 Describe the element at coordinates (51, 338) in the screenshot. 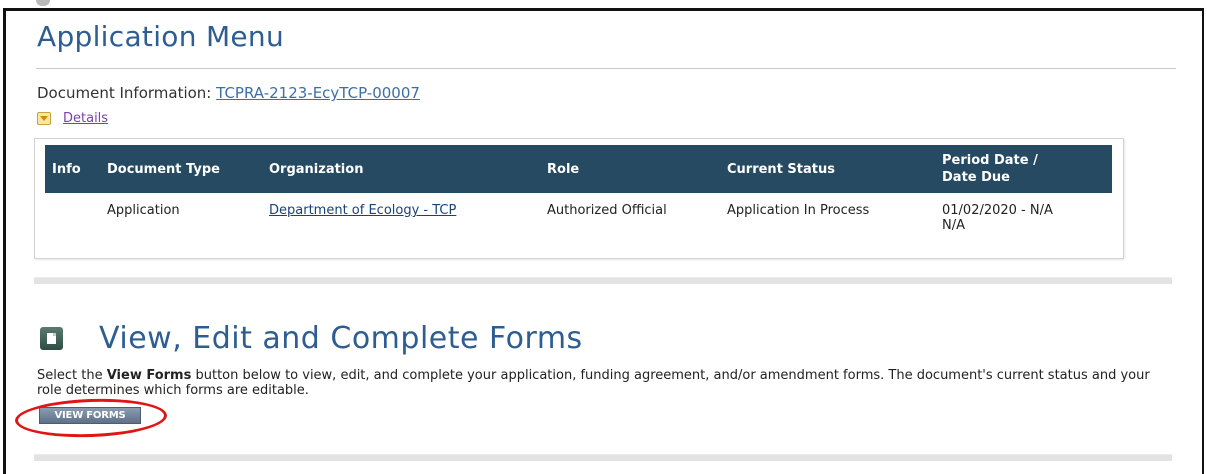

I see `document-icon` at that location.